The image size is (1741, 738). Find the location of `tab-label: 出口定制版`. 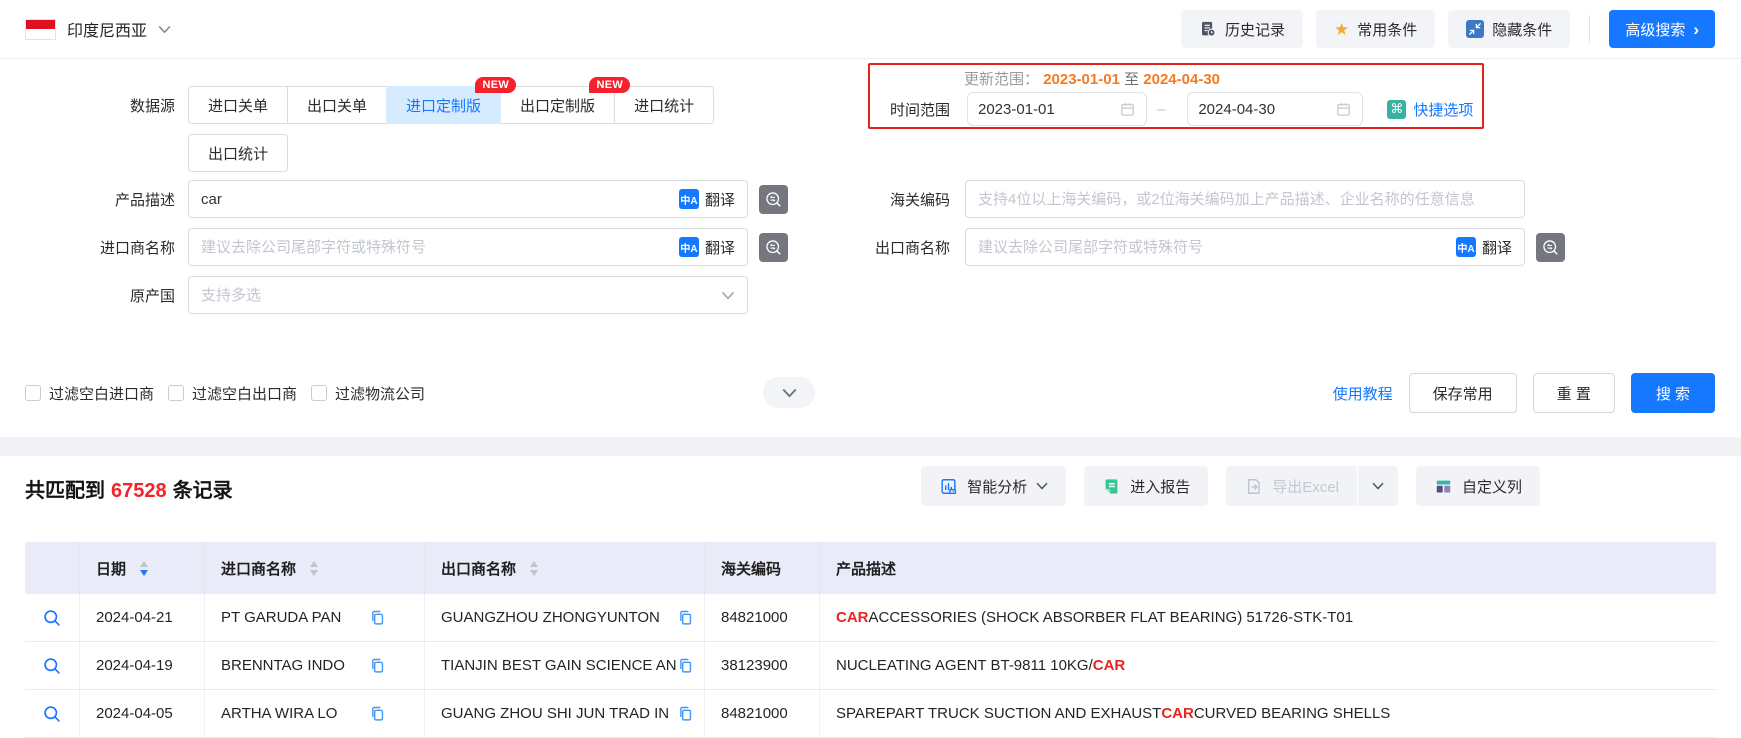

tab-label: 出口定制版 is located at coordinates (558, 106).